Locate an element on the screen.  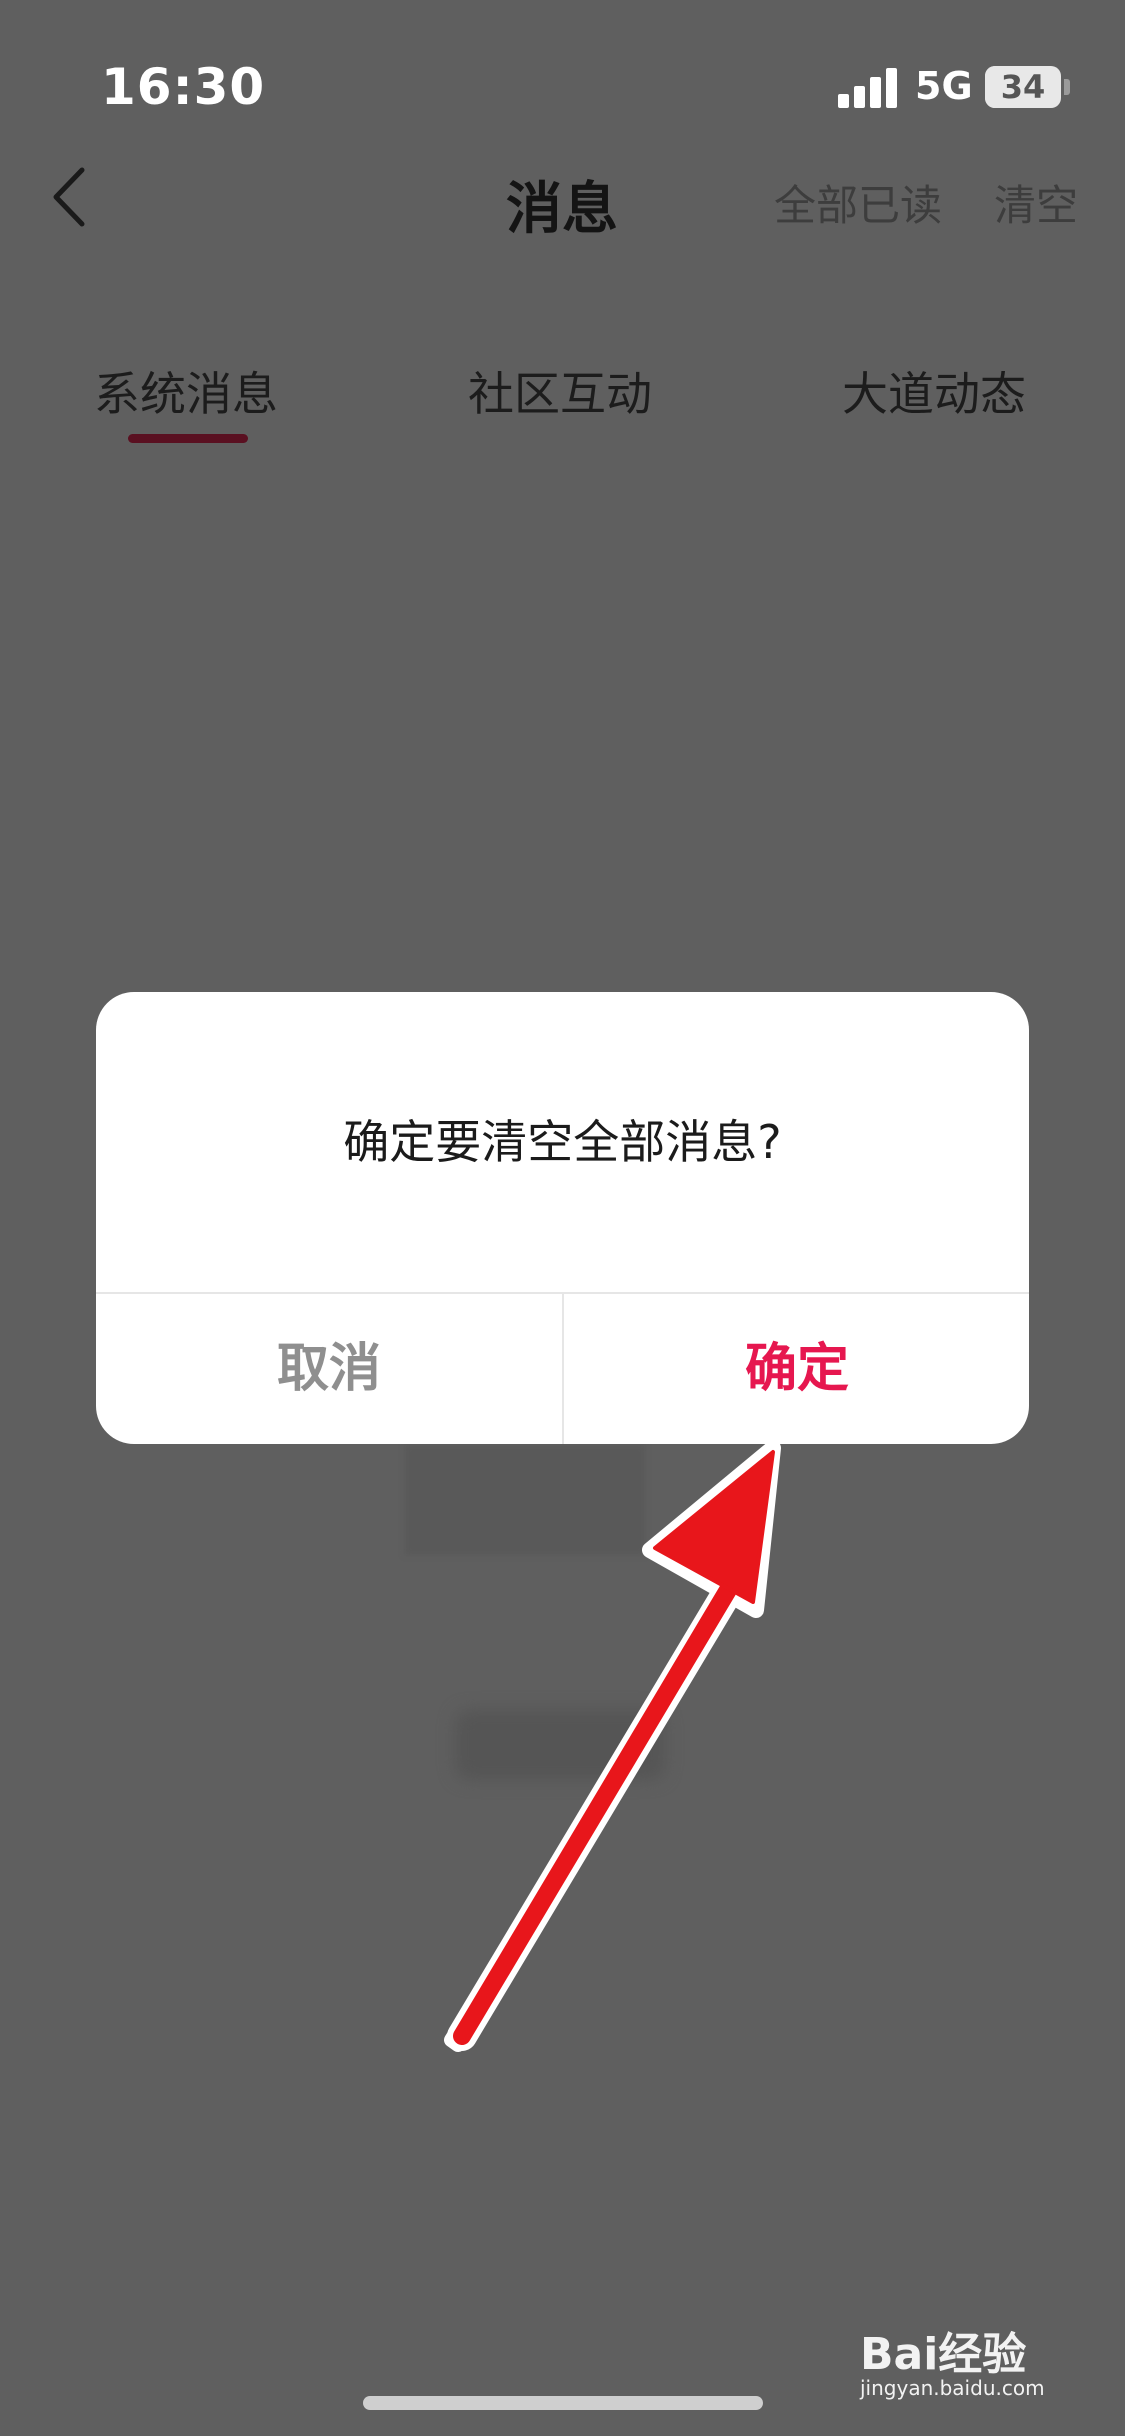
watermark-logo: Bai经验 is located at coordinates (943, 2354).